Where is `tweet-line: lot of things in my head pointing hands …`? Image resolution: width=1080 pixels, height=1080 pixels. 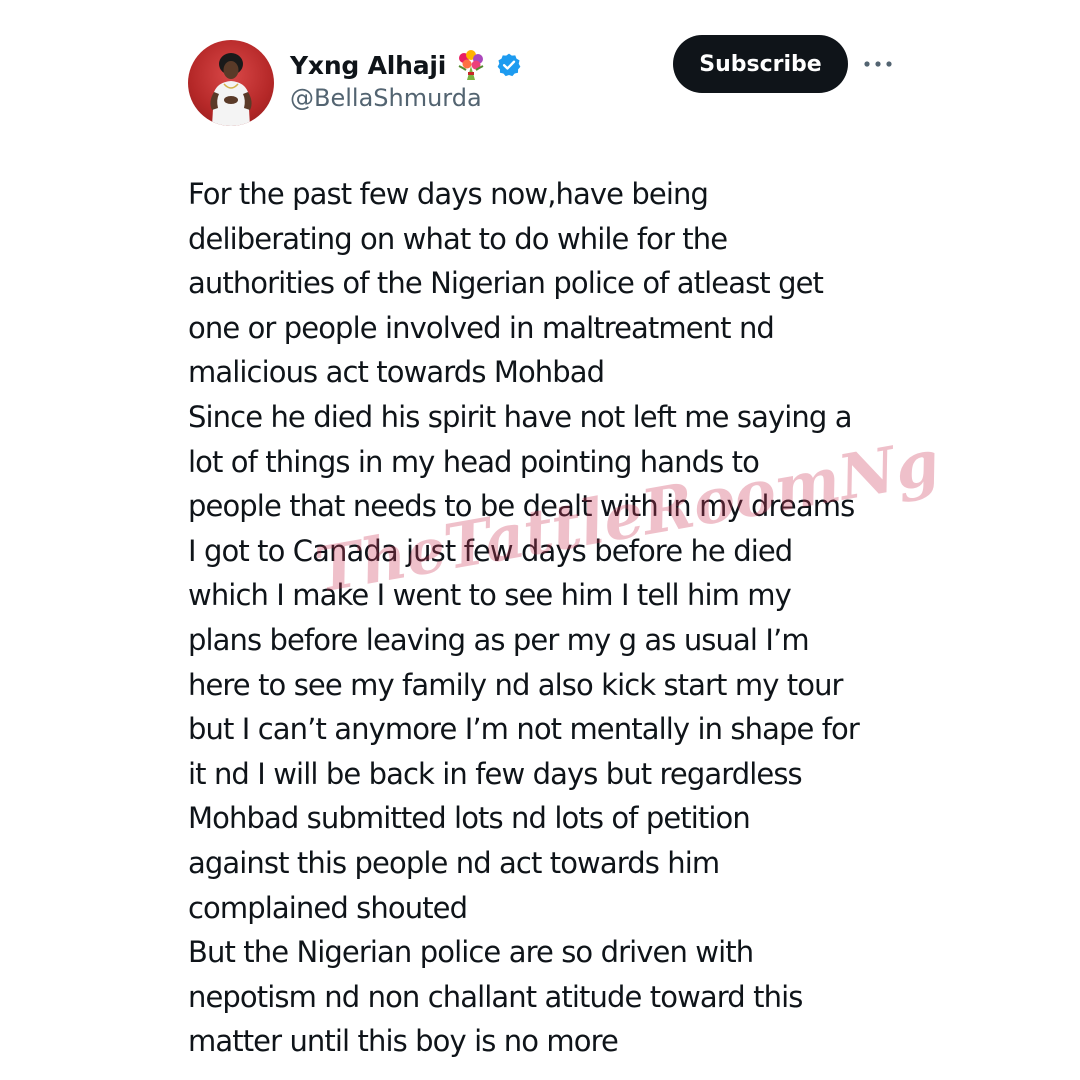
tweet-line: lot of things in my head pointing hands … is located at coordinates (474, 461).